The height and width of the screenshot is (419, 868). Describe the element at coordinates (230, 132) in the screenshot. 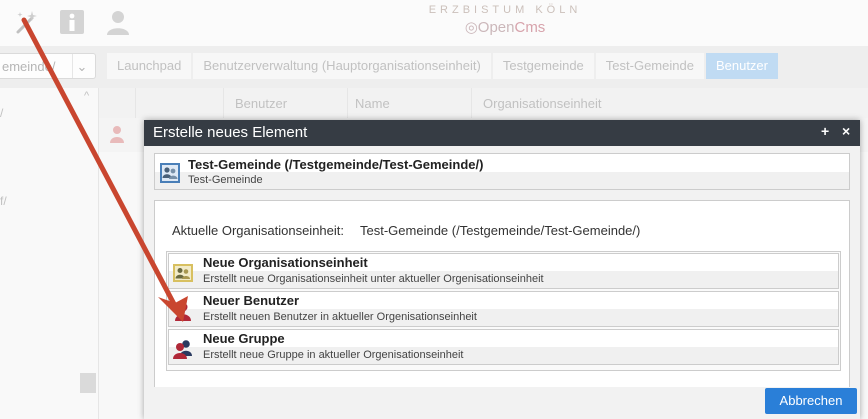

I see `dialog-title: Erstelle neues Element` at that location.